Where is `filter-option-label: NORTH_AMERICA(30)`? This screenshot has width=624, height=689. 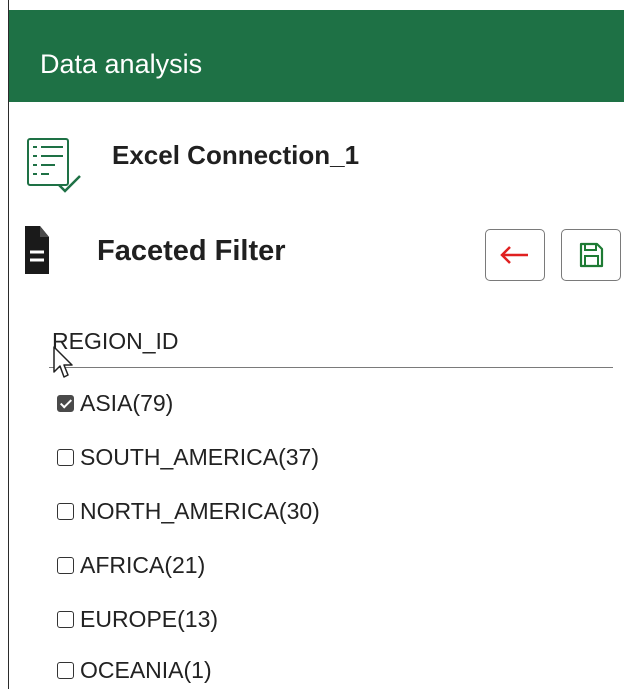
filter-option-label: NORTH_AMERICA(30) is located at coordinates (200, 510).